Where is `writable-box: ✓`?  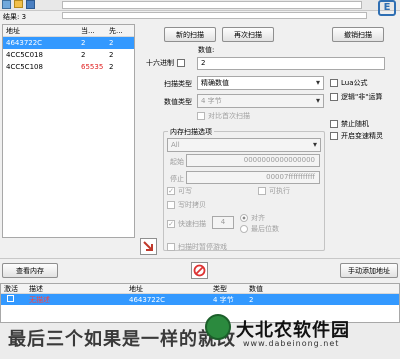
writable-box: ✓ is located at coordinates (171, 191).